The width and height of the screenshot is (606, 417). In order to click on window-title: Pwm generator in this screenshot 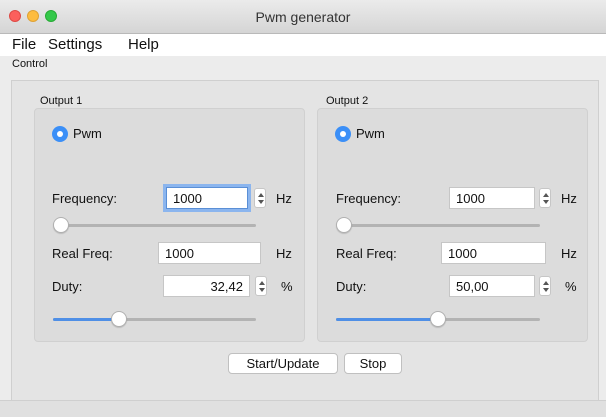, I will do `click(303, 17)`.